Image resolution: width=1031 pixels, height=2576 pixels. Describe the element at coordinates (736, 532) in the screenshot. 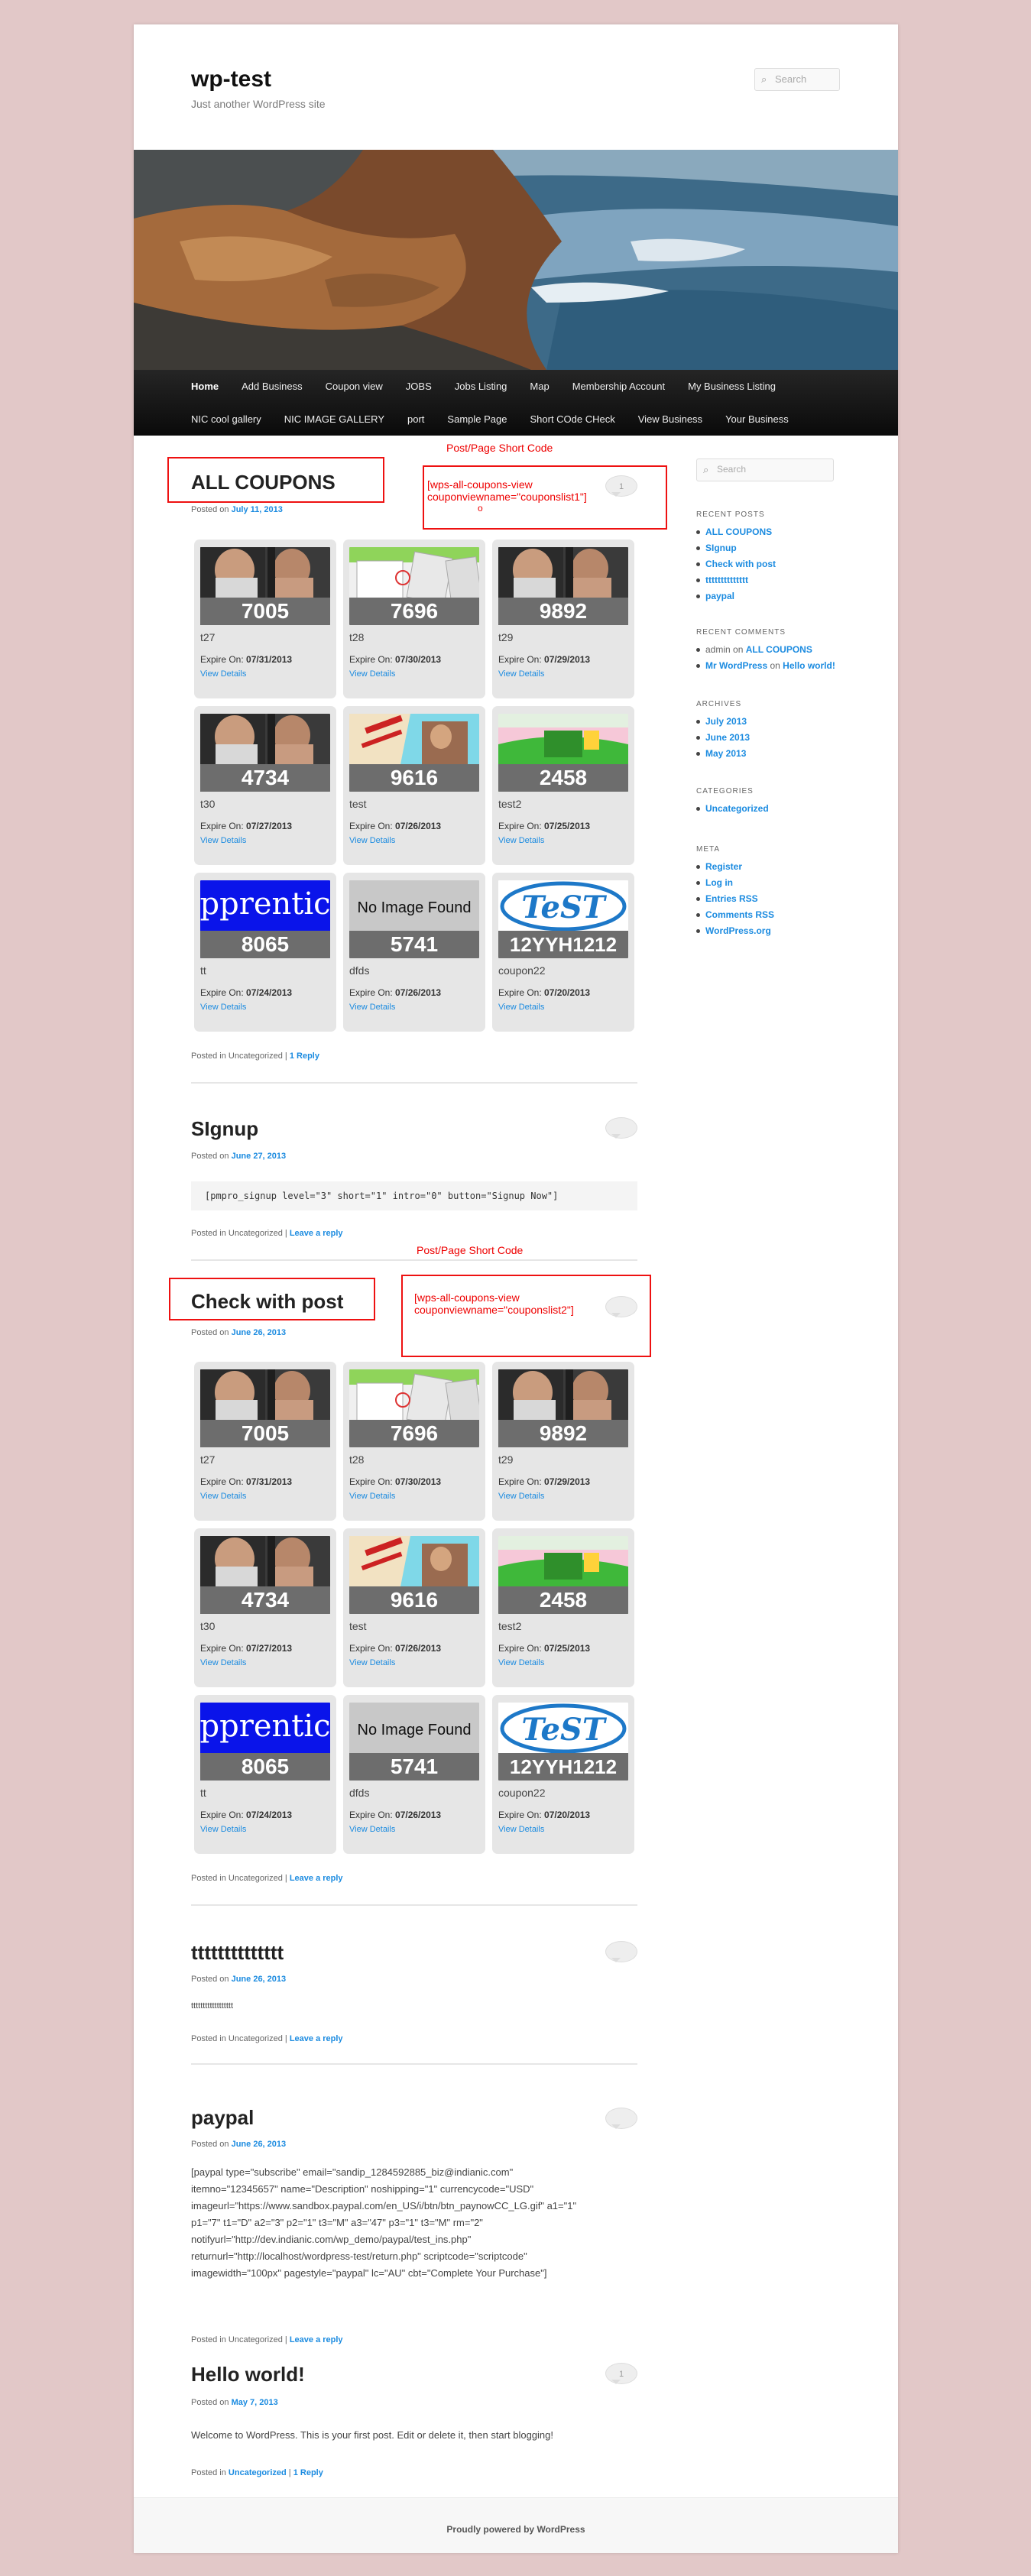

I see `recent-post-item: ALL COUPONS` at that location.